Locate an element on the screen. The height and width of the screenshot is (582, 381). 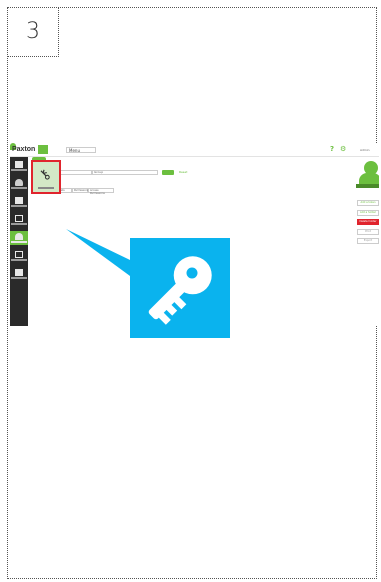
callout-key-tile is located at coordinates (180, 288).